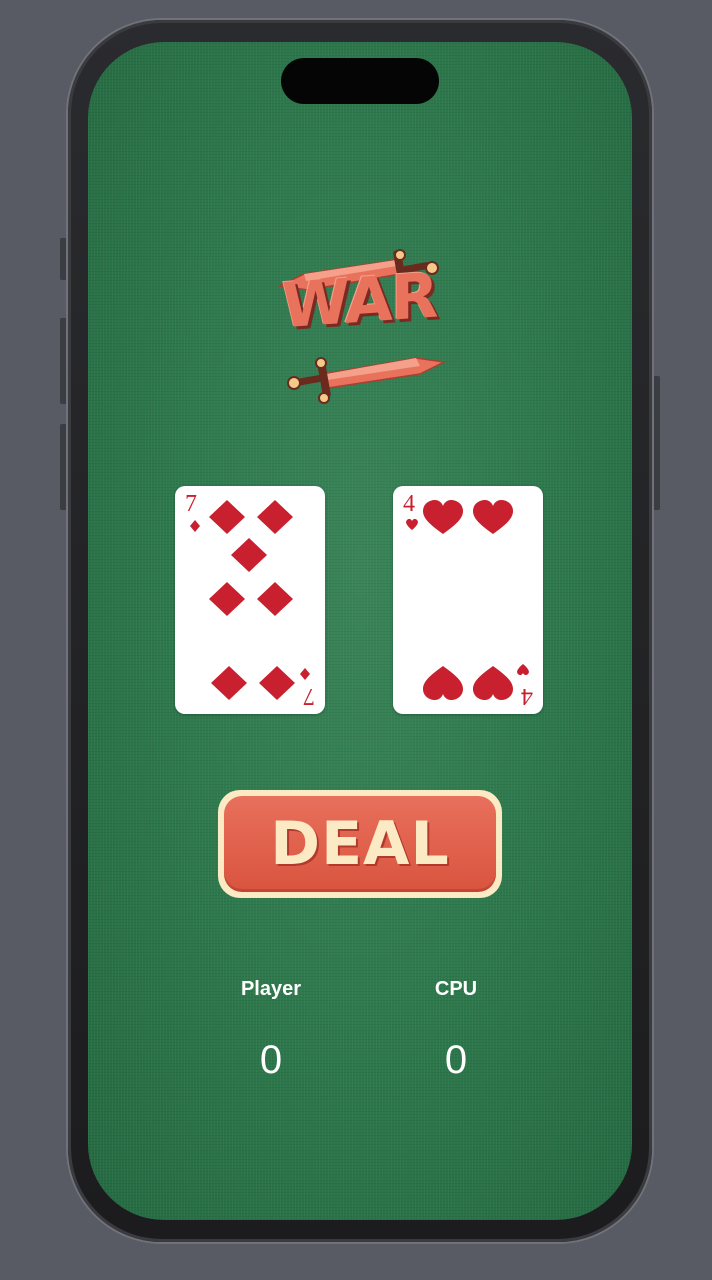 The width and height of the screenshot is (712, 1280). I want to click on cpu-score-value: 0, so click(456, 1060).